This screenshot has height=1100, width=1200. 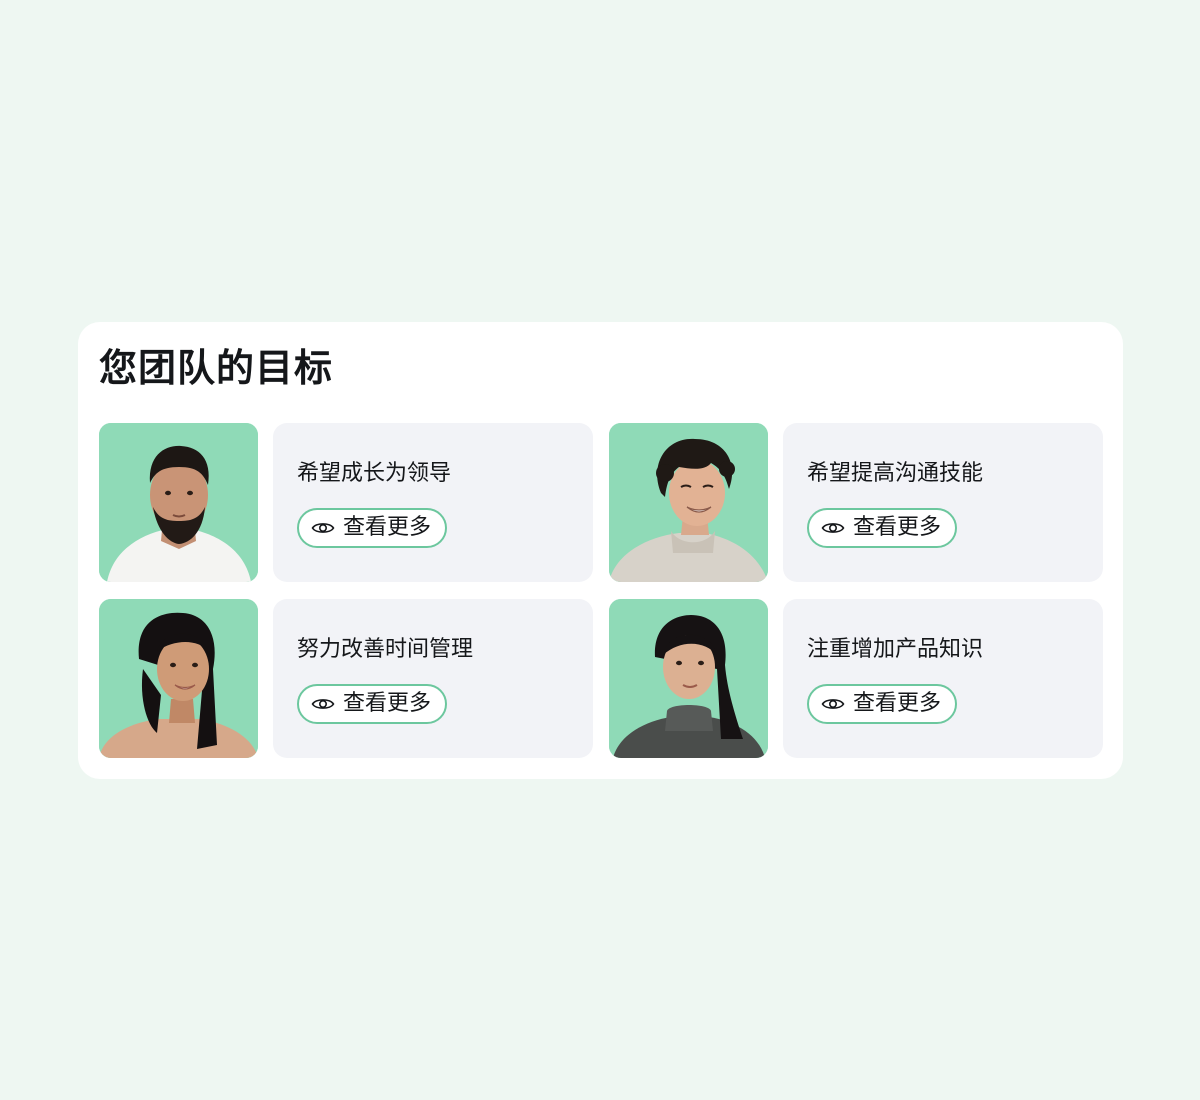 What do you see at coordinates (385, 649) in the screenshot?
I see `goal-text: 努力改善时间管理` at bounding box center [385, 649].